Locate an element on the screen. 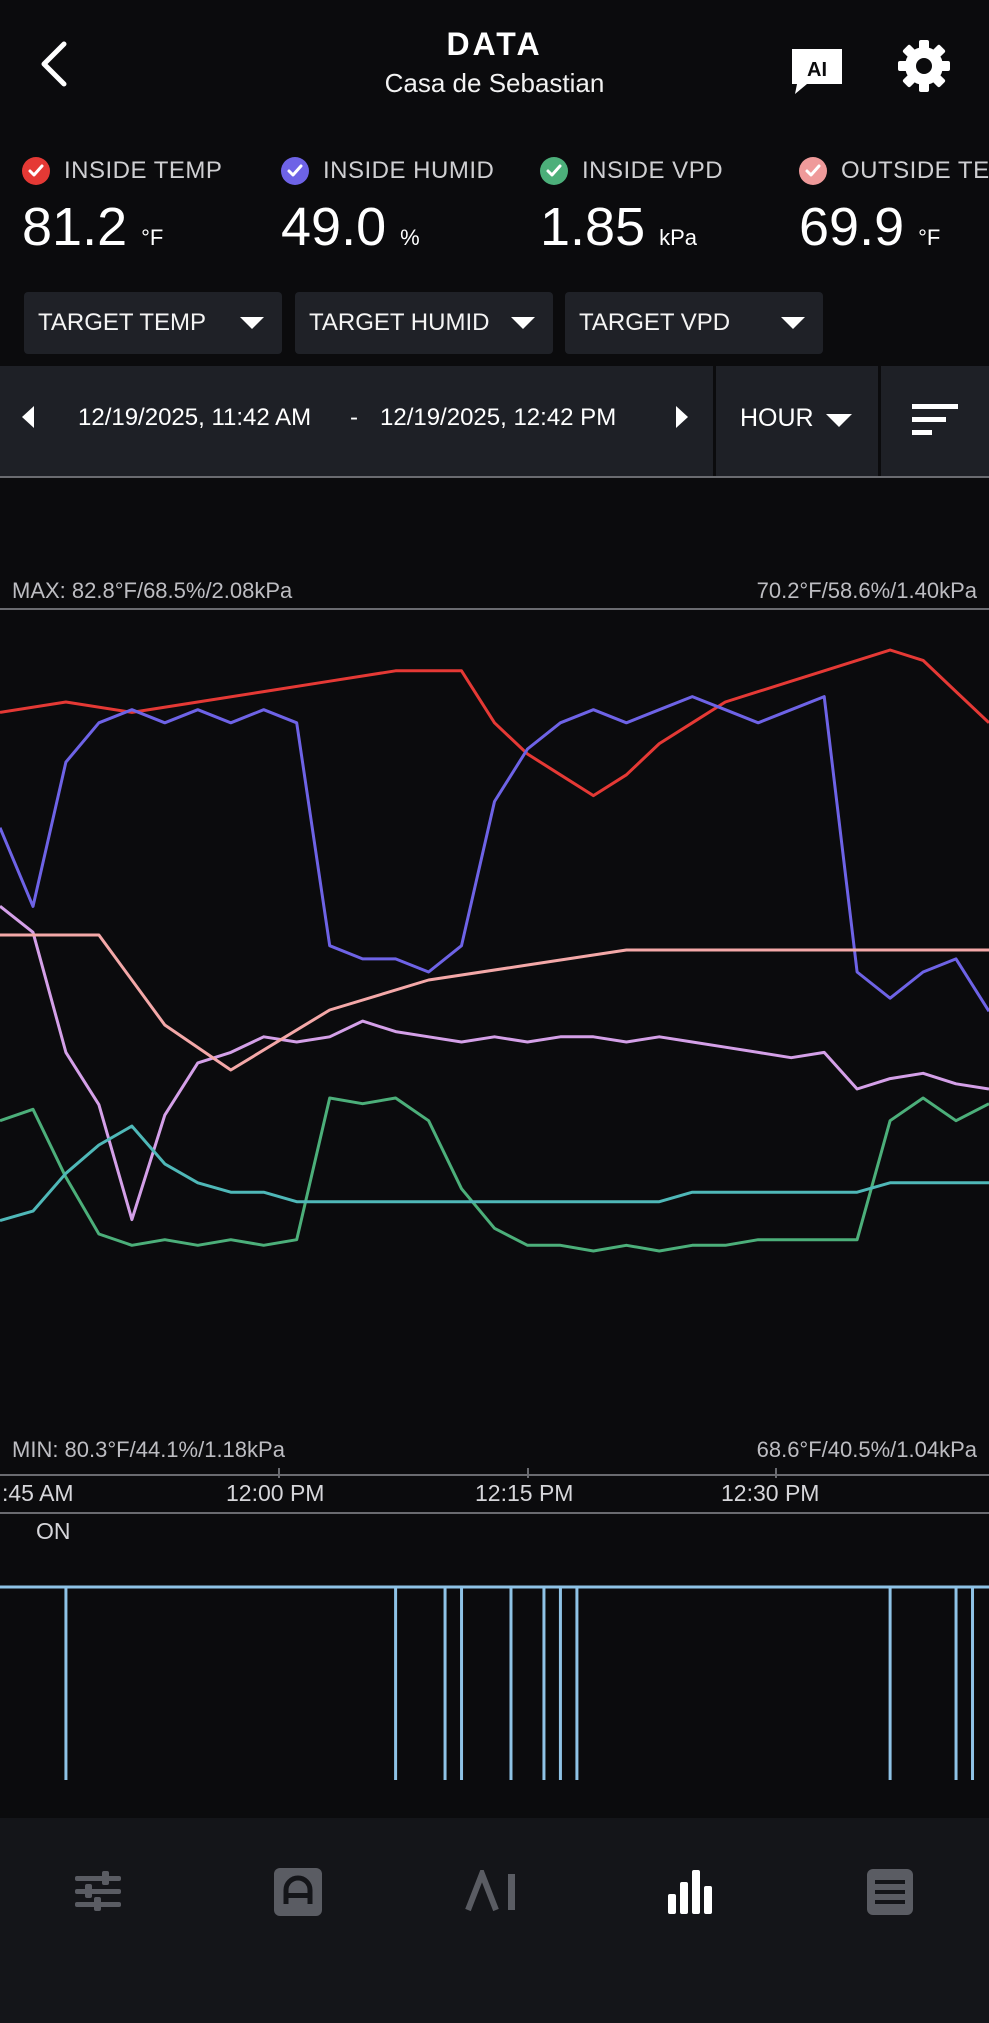  sort-filter-icon is located at coordinates (935, 420).